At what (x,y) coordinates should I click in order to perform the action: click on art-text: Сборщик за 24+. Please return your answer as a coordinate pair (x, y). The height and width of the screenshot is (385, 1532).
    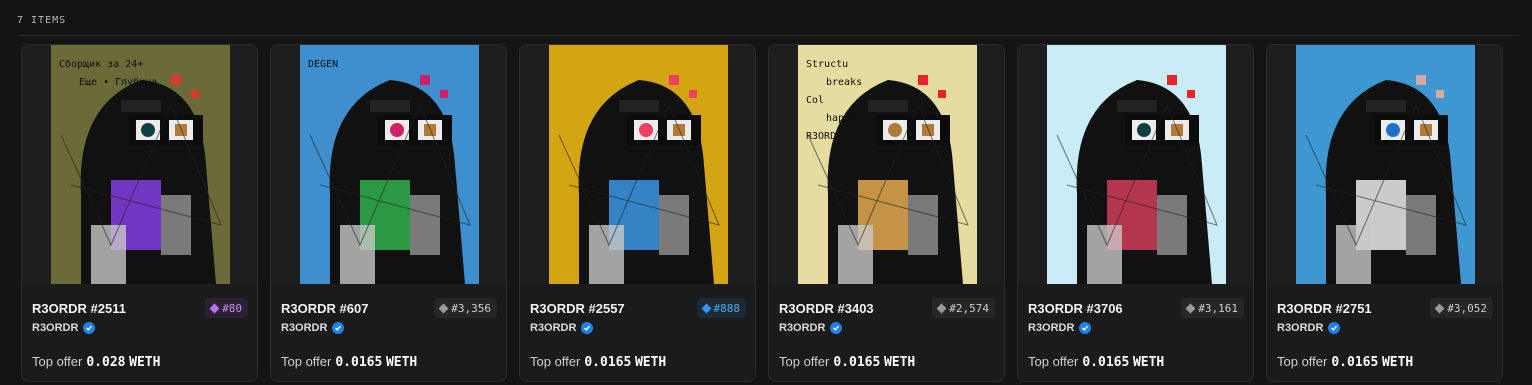
    Looking at the image, I should click on (101, 64).